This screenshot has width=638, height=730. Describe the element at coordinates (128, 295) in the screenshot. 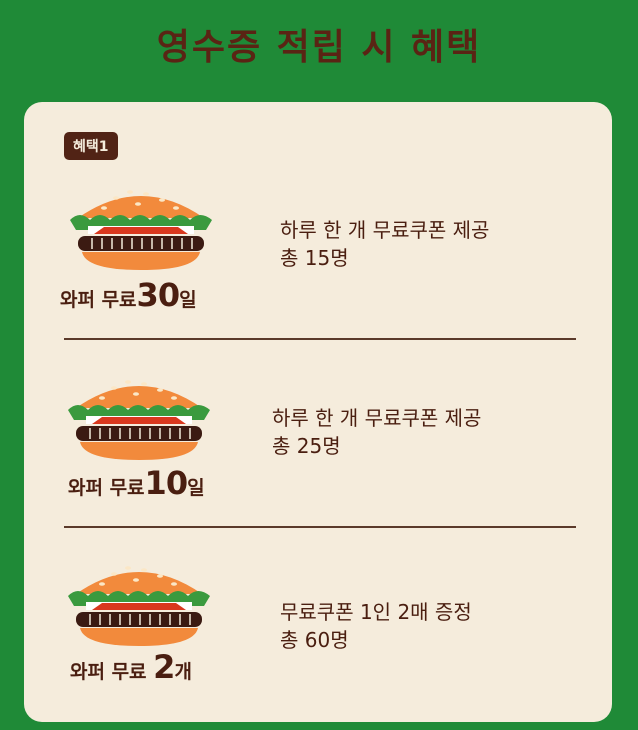

I see `benefit-caption: 와퍼 무료30일` at that location.